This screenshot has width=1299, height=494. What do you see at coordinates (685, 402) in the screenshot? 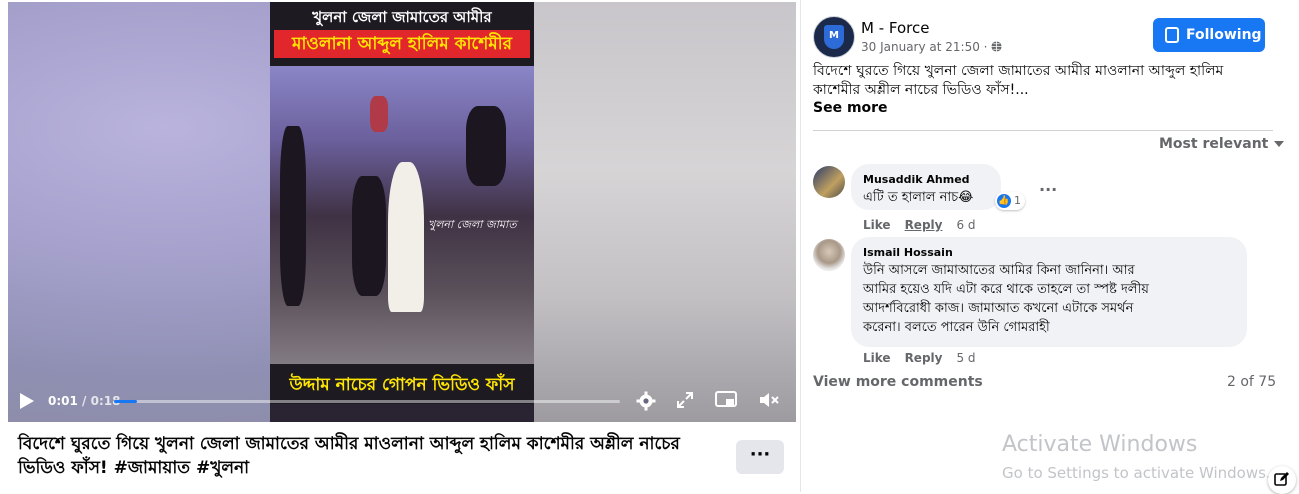
I see `fullscreen-icon` at bounding box center [685, 402].